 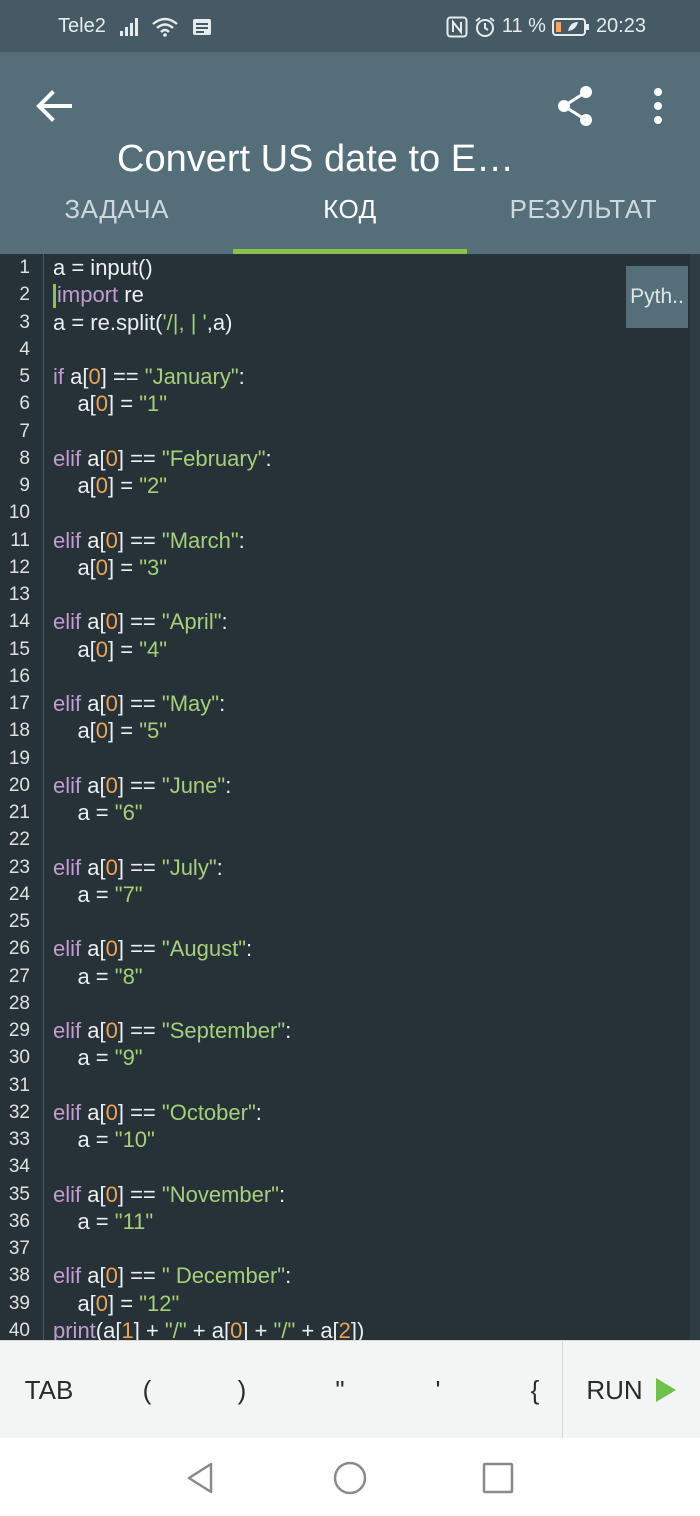 I want to click on code-text: elif a[0] == "April":, so click(x=140, y=621).